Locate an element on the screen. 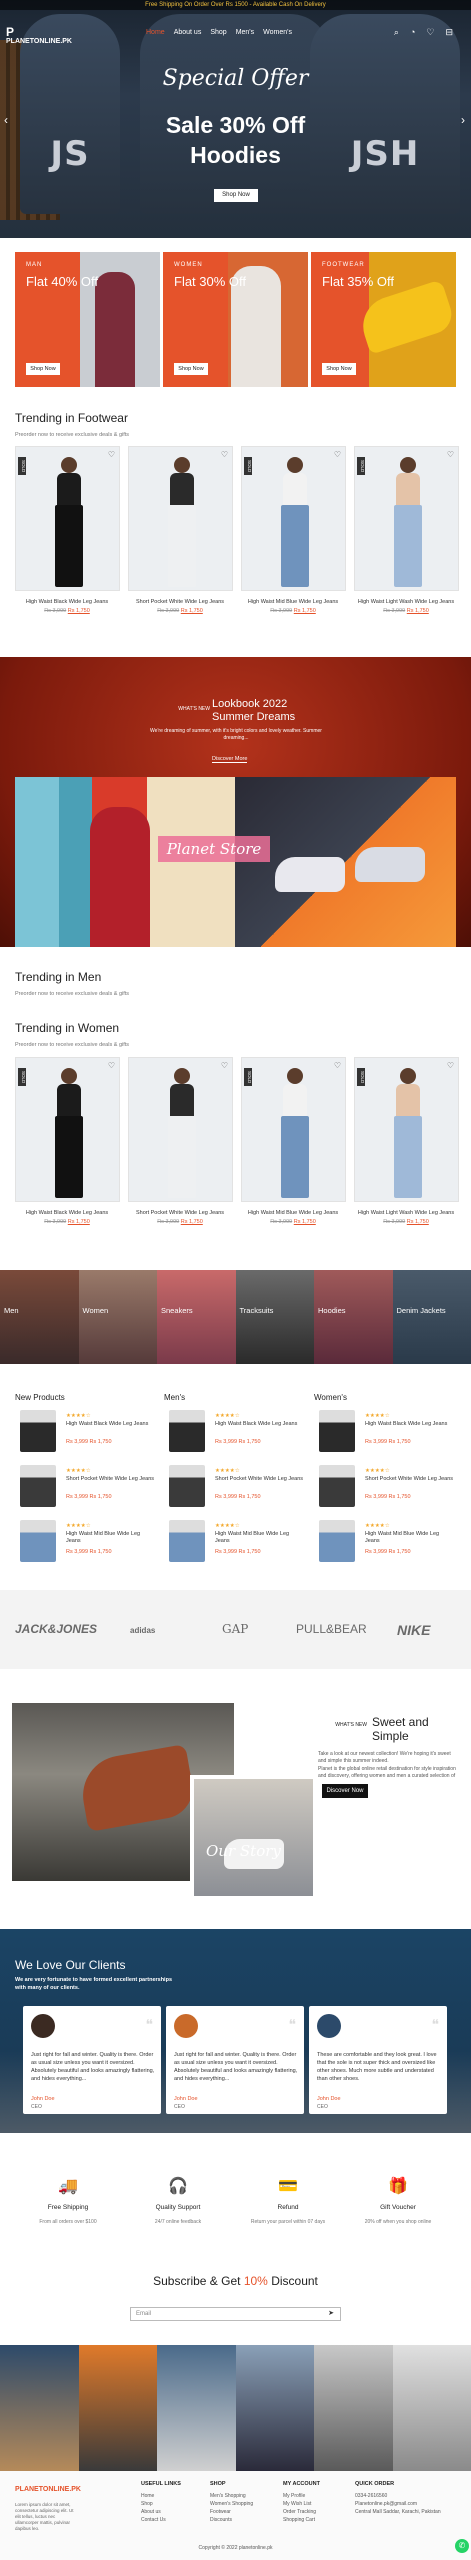 This screenshot has height=2560, width=471. nav-item-mens: Men's is located at coordinates (245, 32).